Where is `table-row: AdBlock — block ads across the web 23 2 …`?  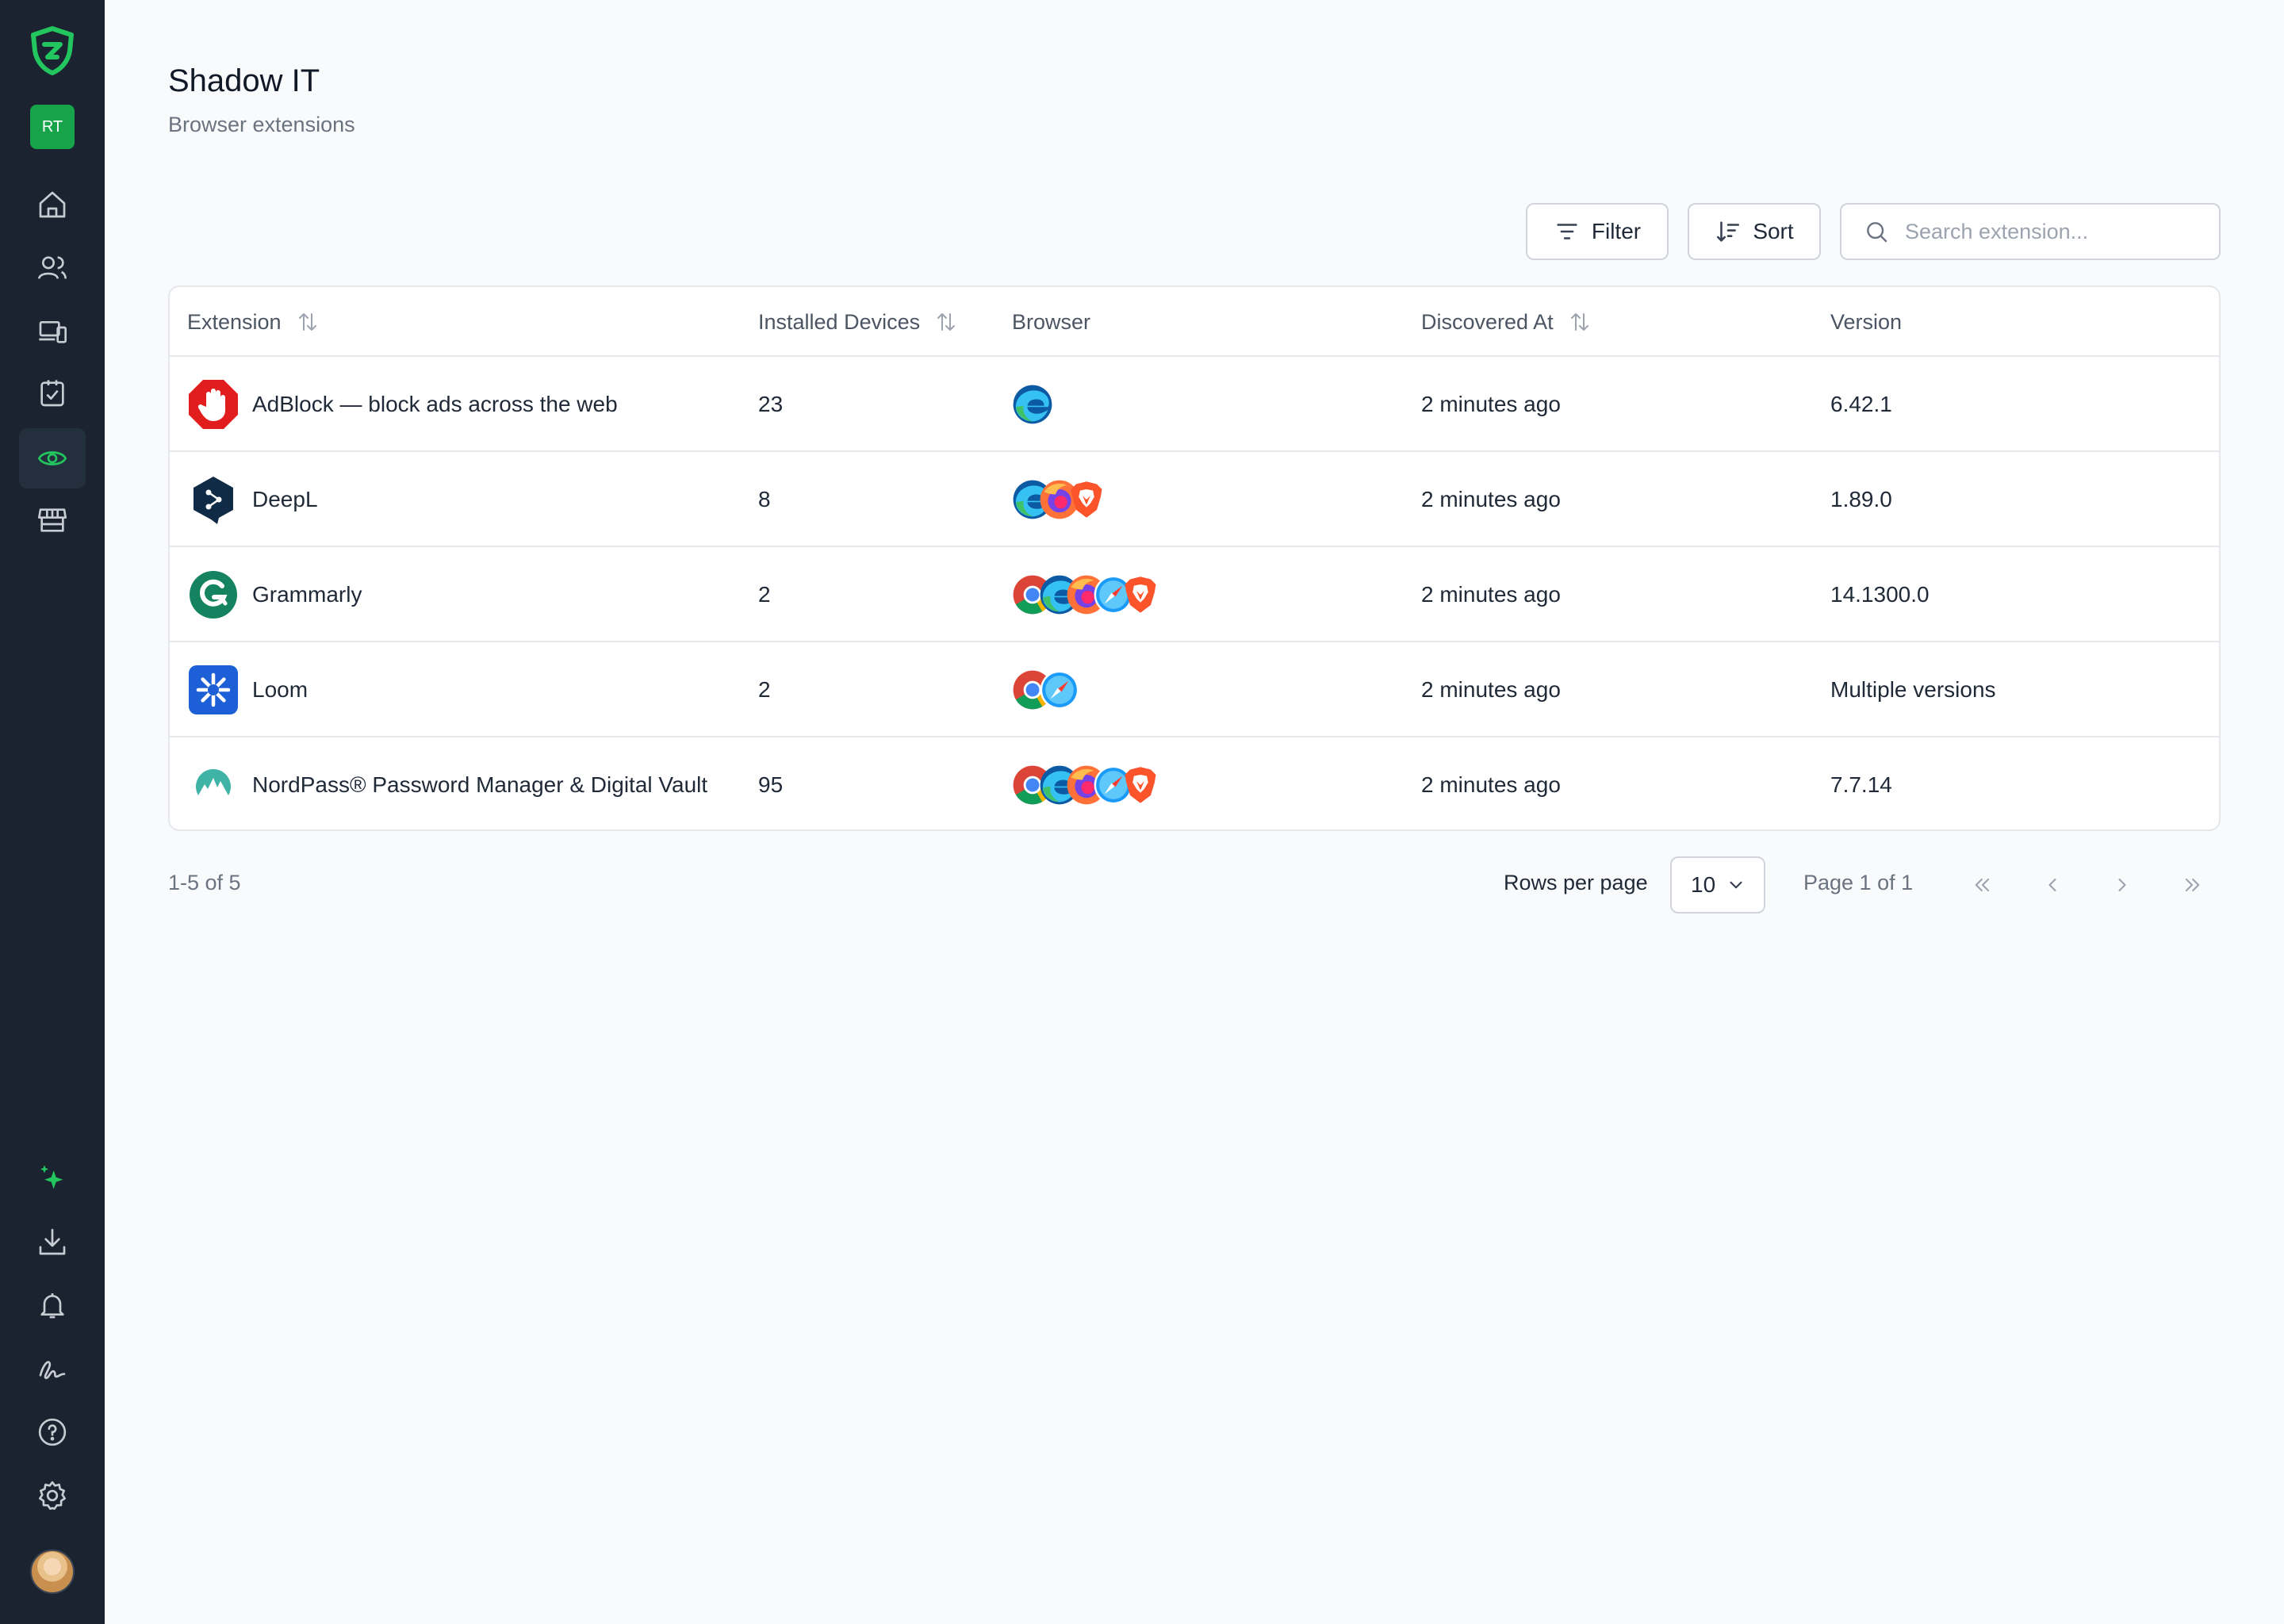
table-row: AdBlock — block ads across the web 23 2 … is located at coordinates (1194, 404).